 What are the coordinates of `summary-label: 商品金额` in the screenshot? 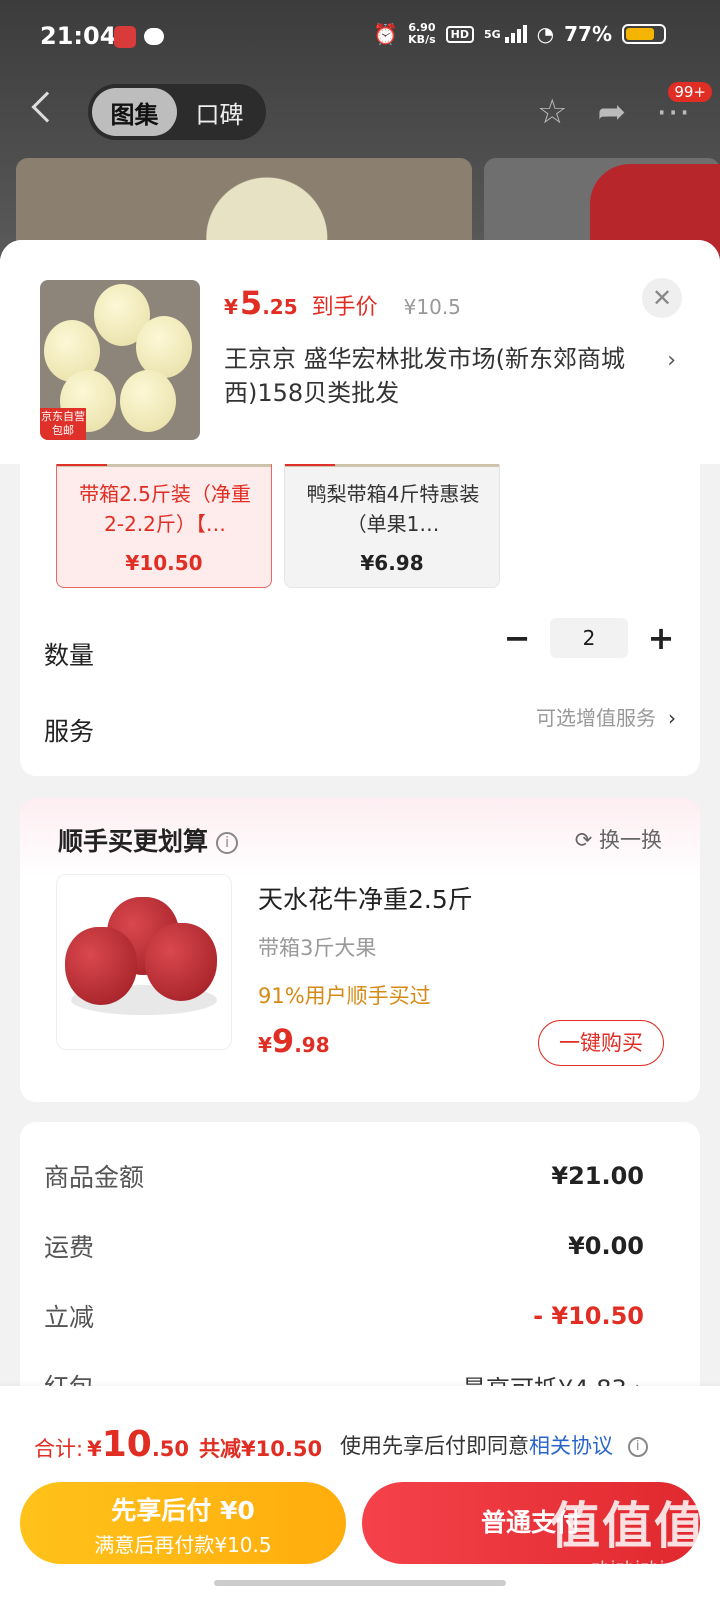 It's located at (94, 1177).